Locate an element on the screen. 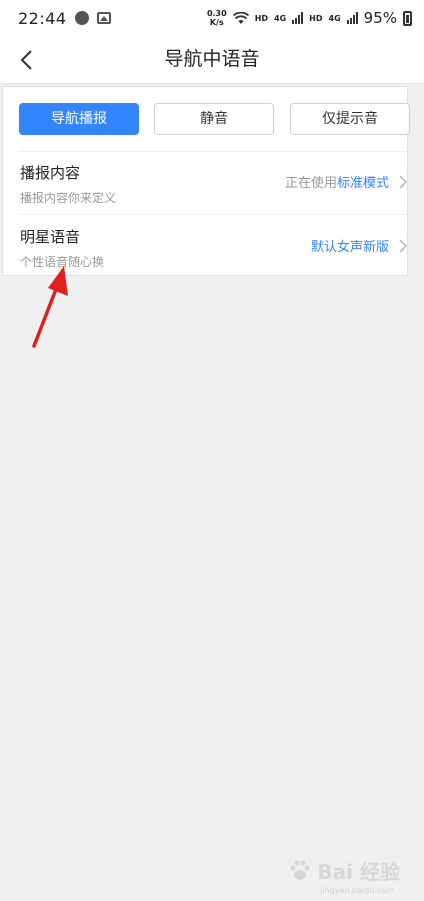 The width and height of the screenshot is (424, 901). paw-logo-icon is located at coordinates (300, 869).